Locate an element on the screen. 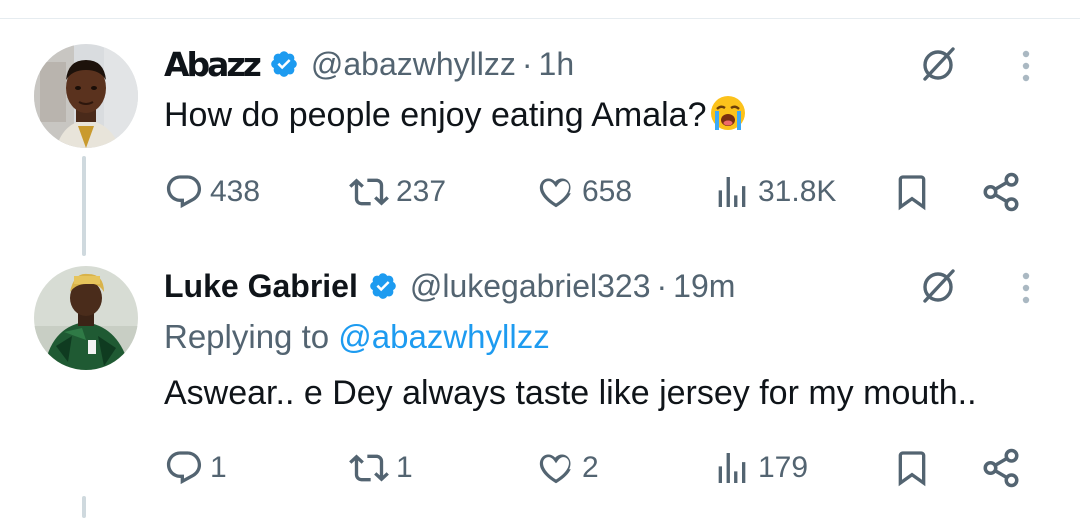 This screenshot has width=1080, height=518. repost-button: 1 is located at coordinates (380, 468).